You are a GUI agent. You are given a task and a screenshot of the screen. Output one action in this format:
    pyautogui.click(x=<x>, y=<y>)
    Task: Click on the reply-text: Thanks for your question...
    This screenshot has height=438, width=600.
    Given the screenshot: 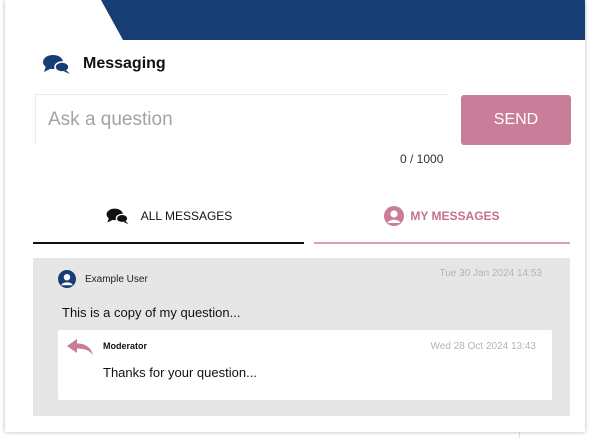 What is the action you would take?
    pyautogui.click(x=180, y=372)
    